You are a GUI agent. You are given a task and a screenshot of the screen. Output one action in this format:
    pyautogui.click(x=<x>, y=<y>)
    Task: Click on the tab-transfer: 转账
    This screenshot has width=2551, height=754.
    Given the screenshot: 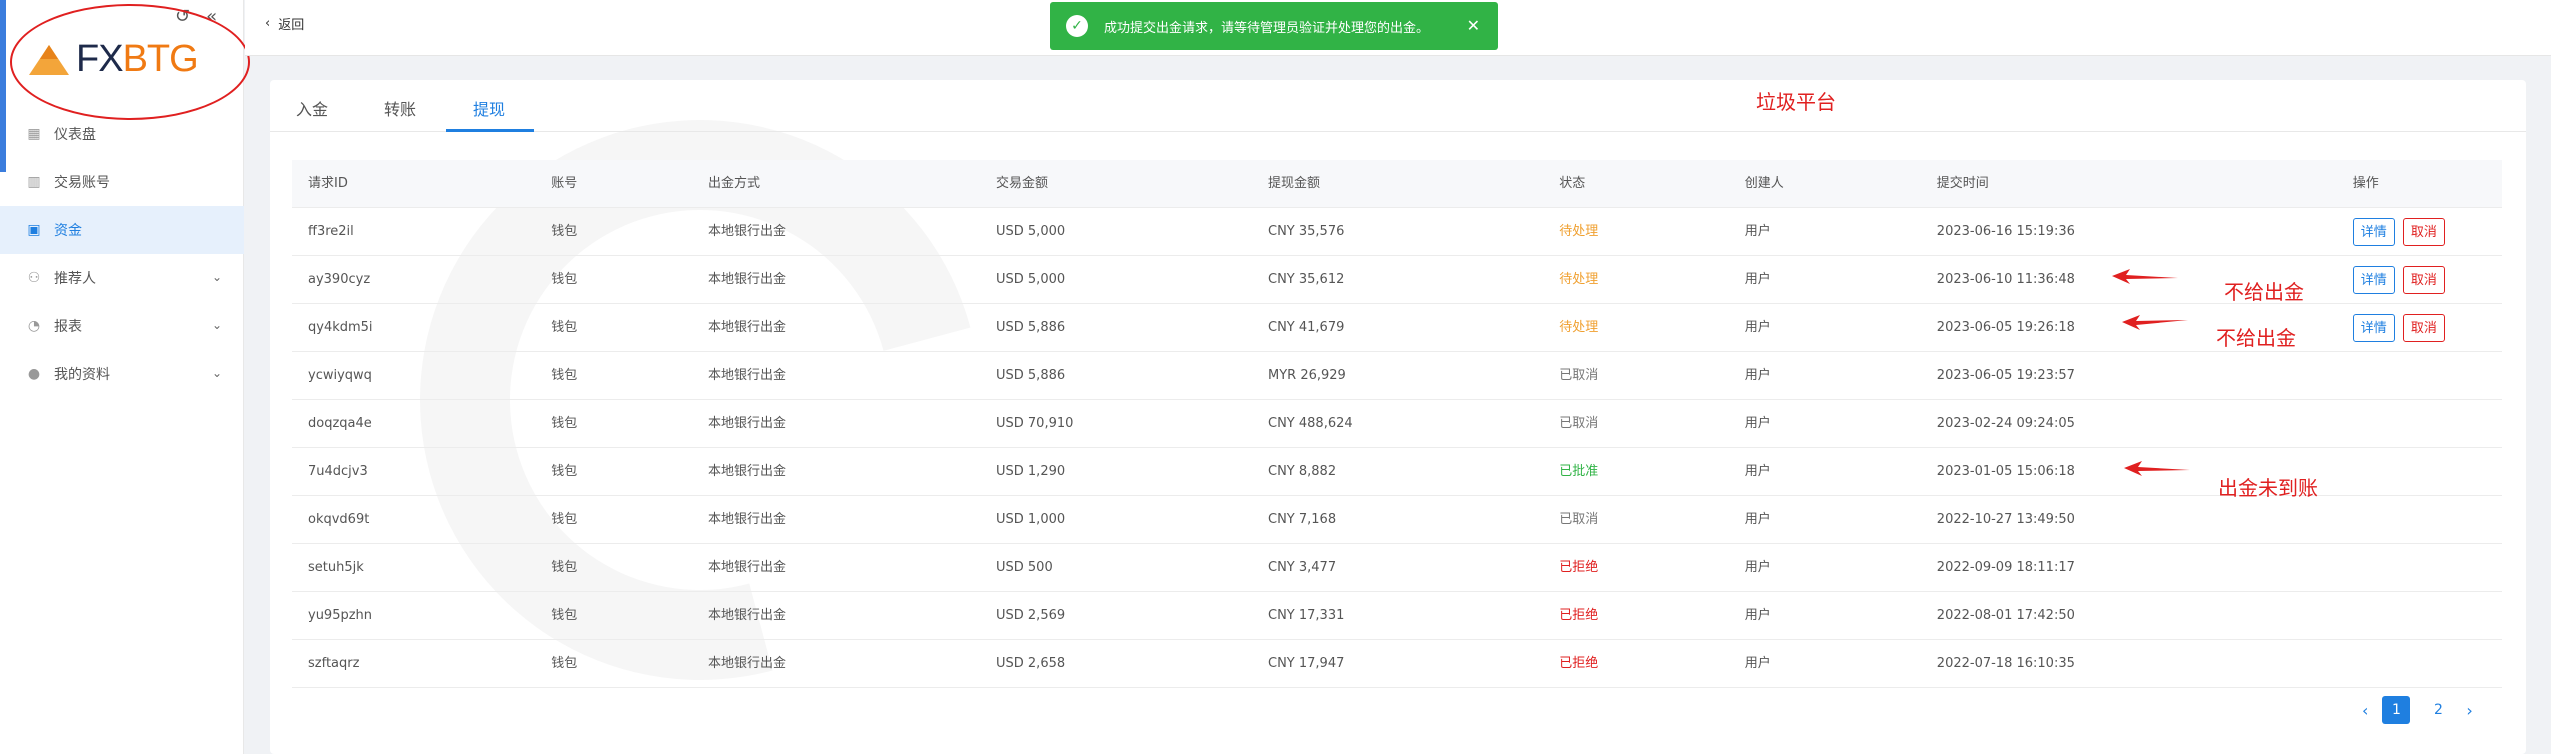 What is the action you would take?
    pyautogui.click(x=400, y=108)
    